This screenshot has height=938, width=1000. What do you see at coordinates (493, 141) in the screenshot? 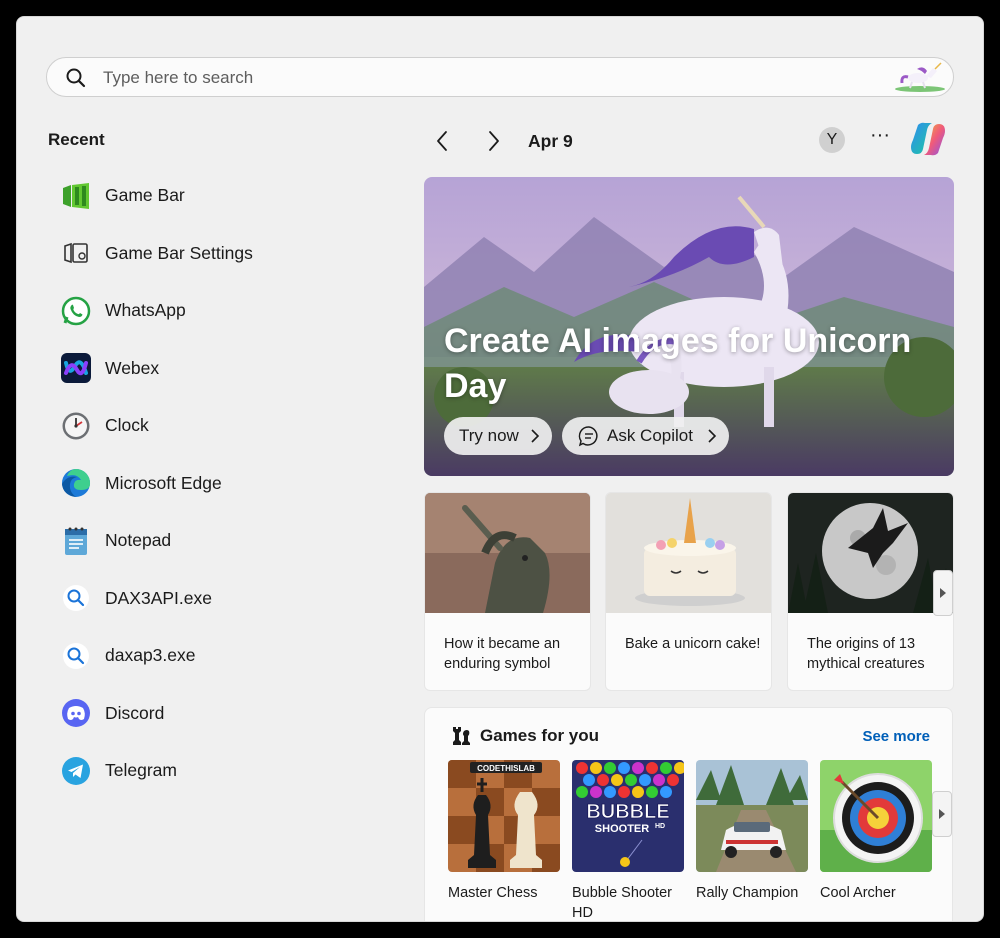
I see `next-day-button` at bounding box center [493, 141].